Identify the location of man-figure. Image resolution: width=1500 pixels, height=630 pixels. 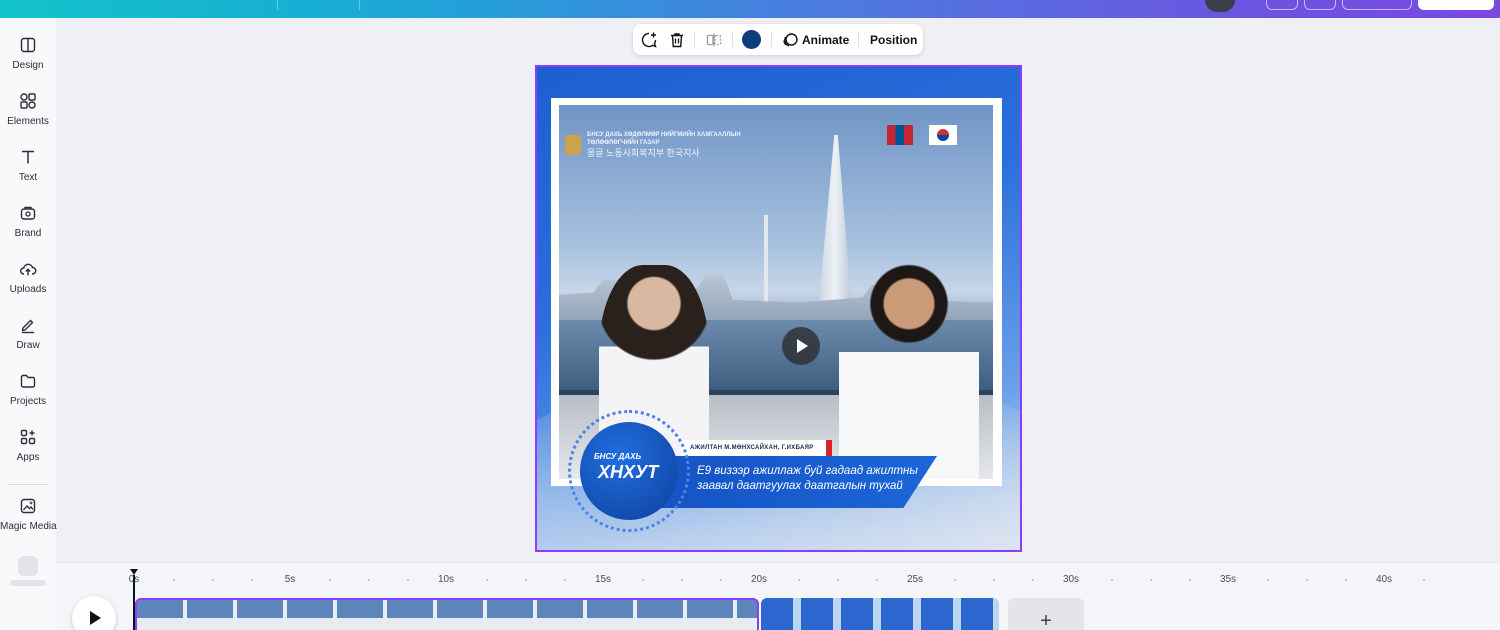
(909, 369).